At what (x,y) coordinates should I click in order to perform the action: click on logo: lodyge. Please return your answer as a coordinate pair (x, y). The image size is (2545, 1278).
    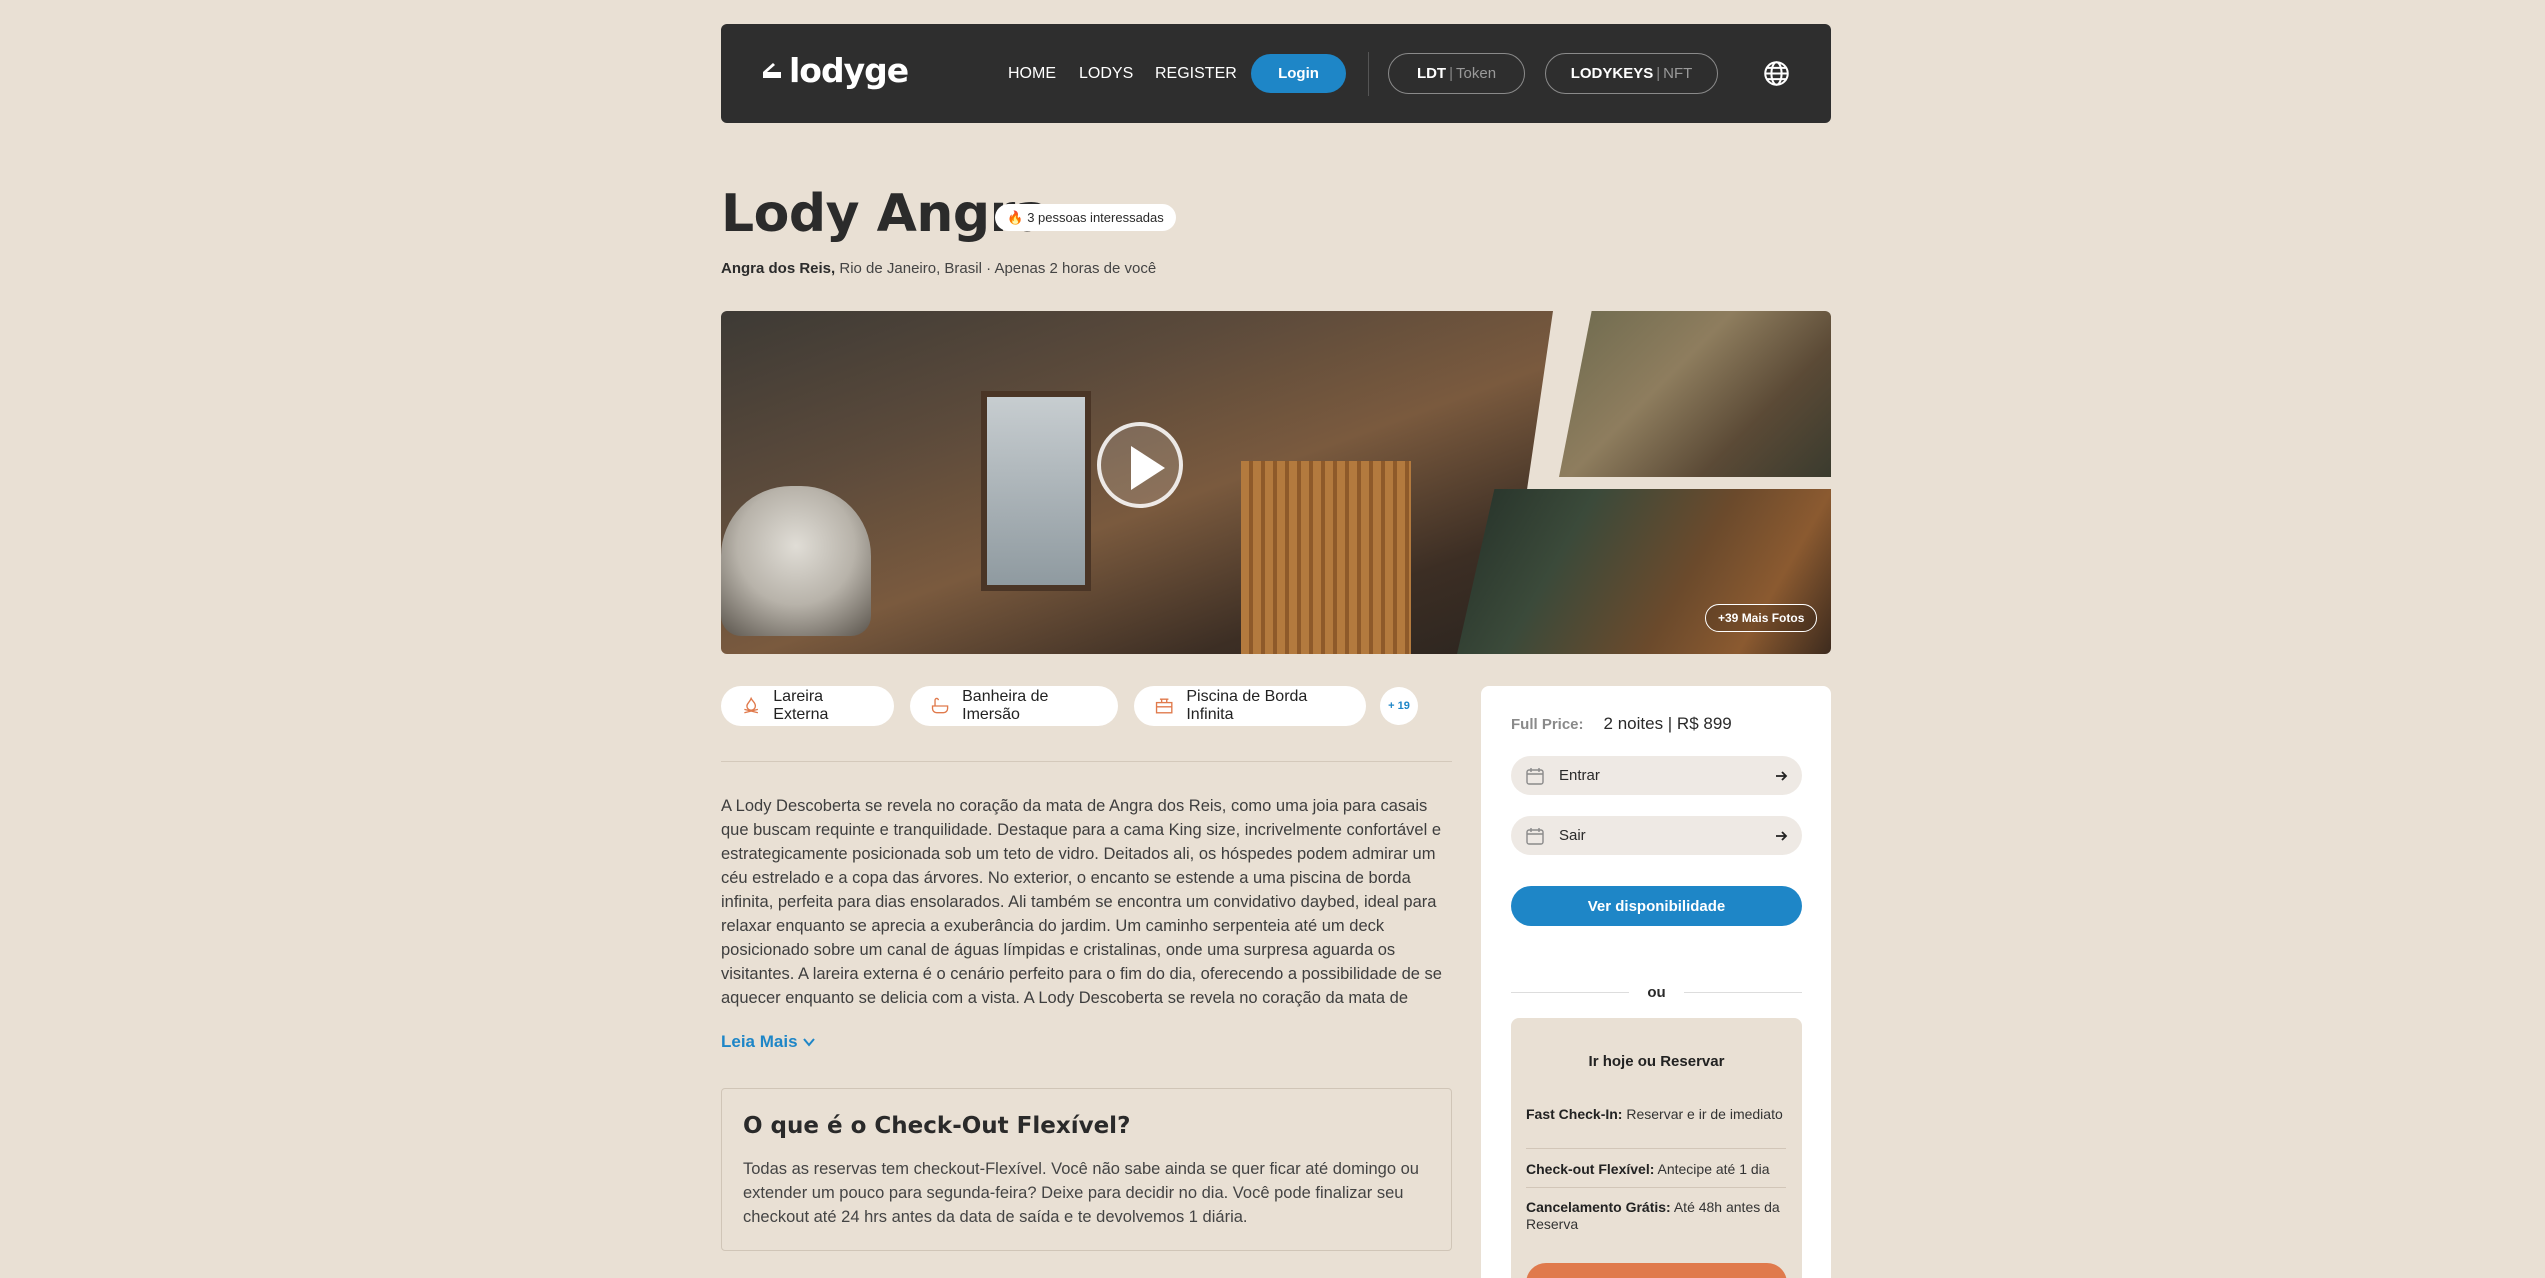
    Looking at the image, I should click on (835, 70).